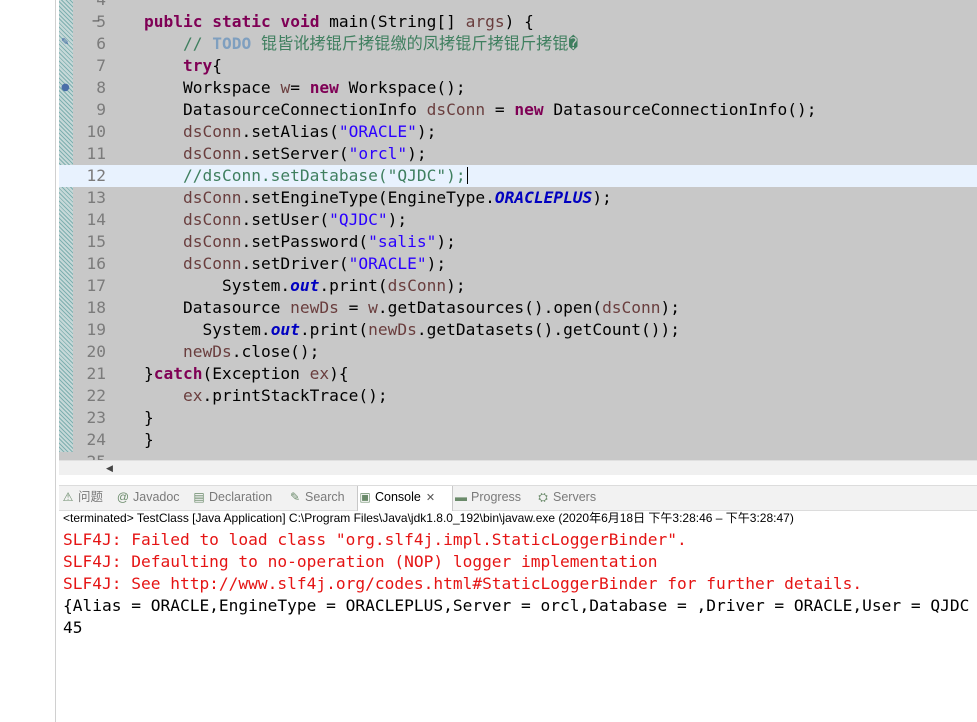  I want to click on code-line: 7 try{, so click(518, 66).